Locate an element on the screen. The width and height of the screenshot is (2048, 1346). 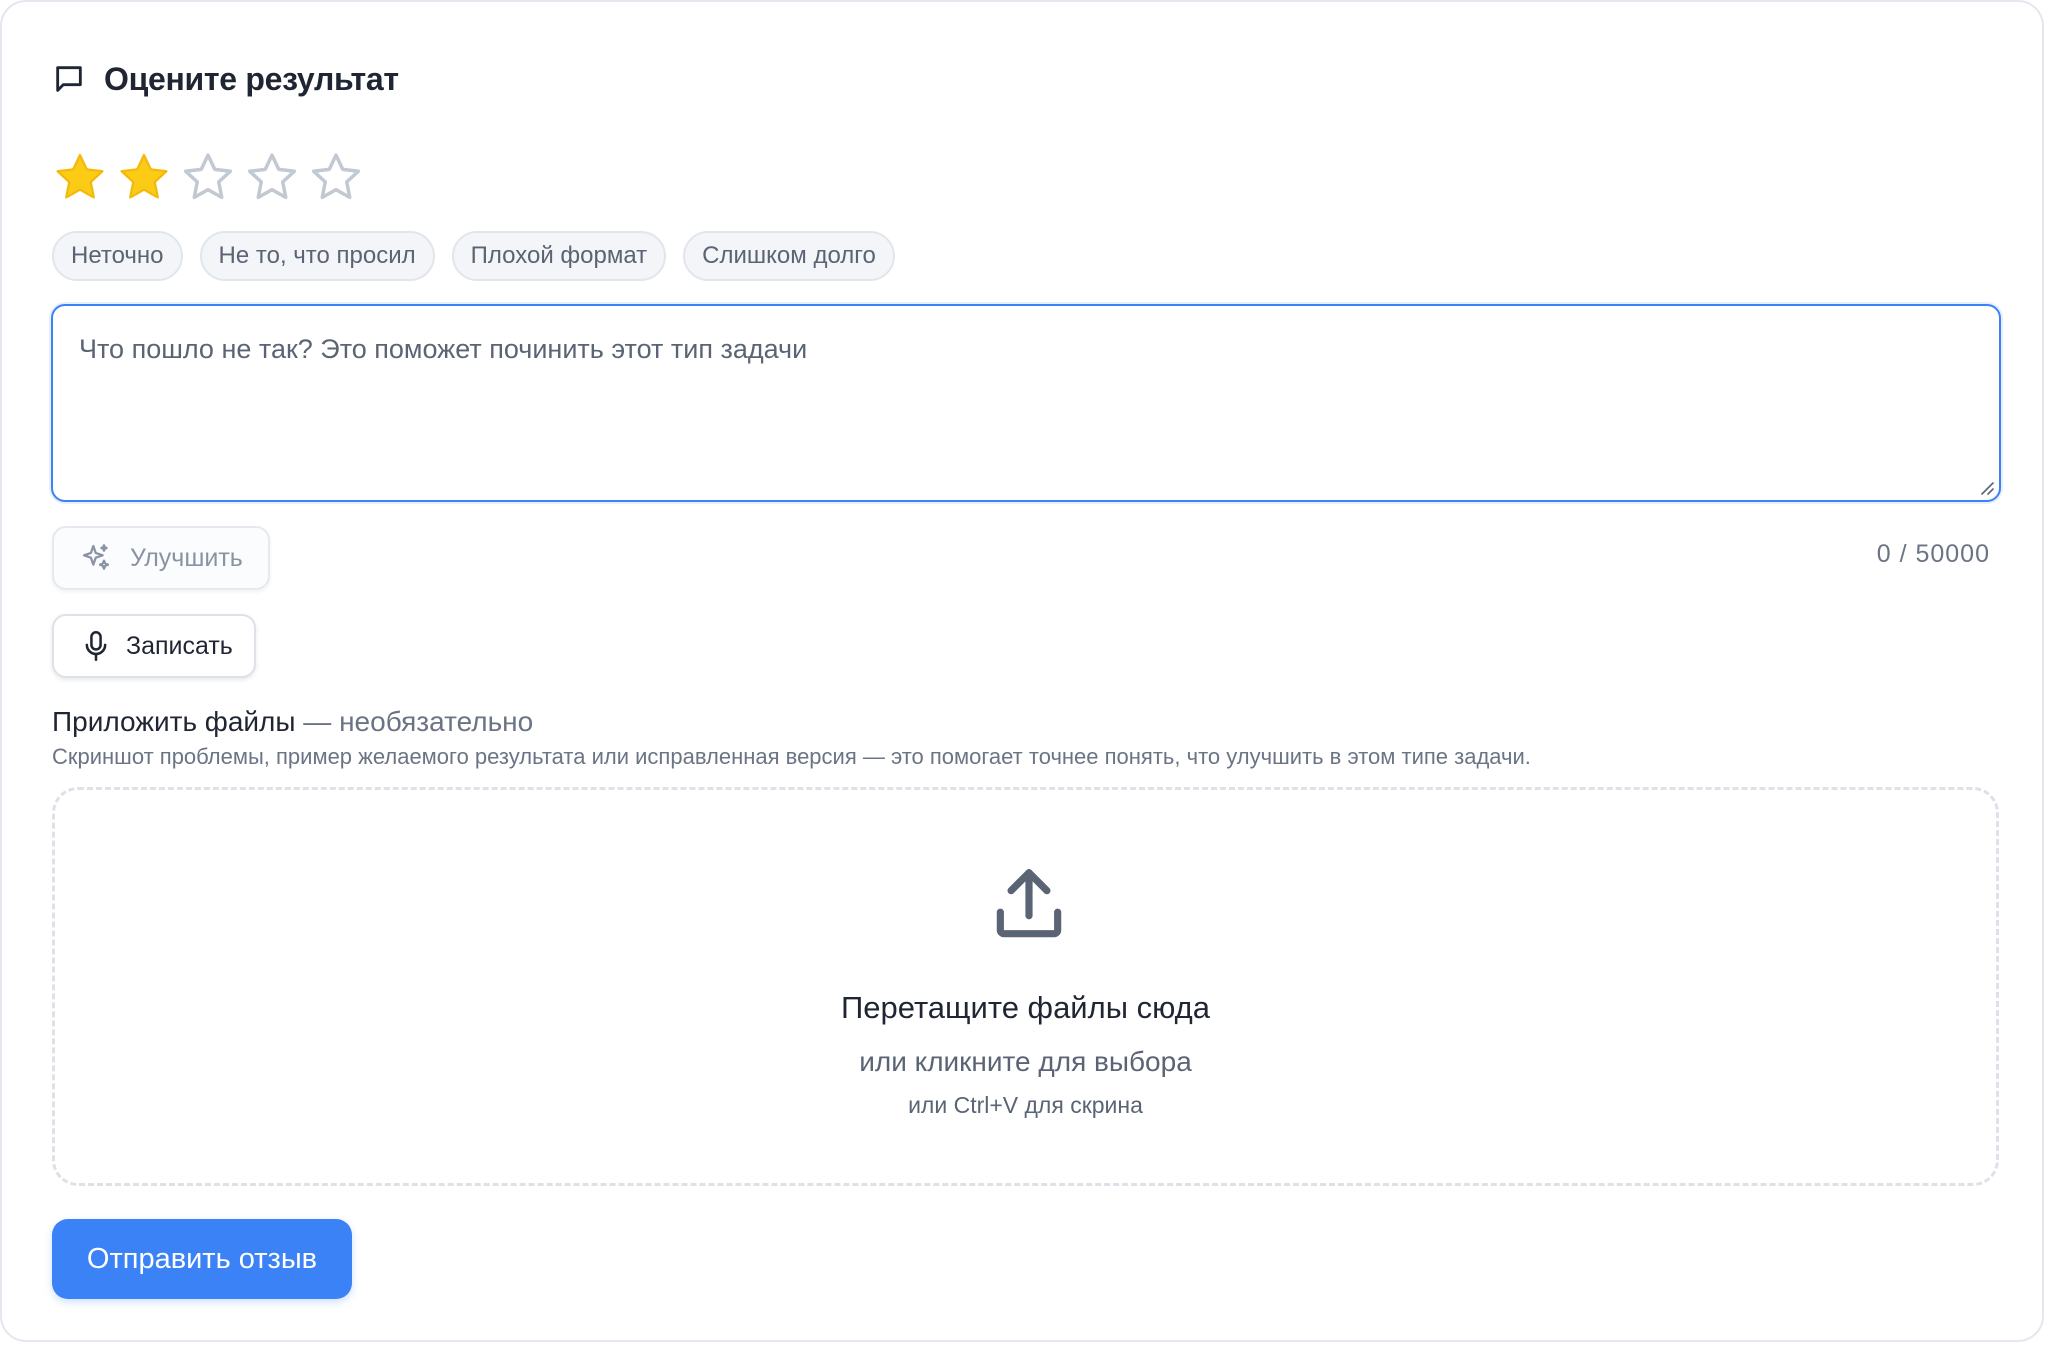
improve-button: Улучшить is located at coordinates (161, 558).